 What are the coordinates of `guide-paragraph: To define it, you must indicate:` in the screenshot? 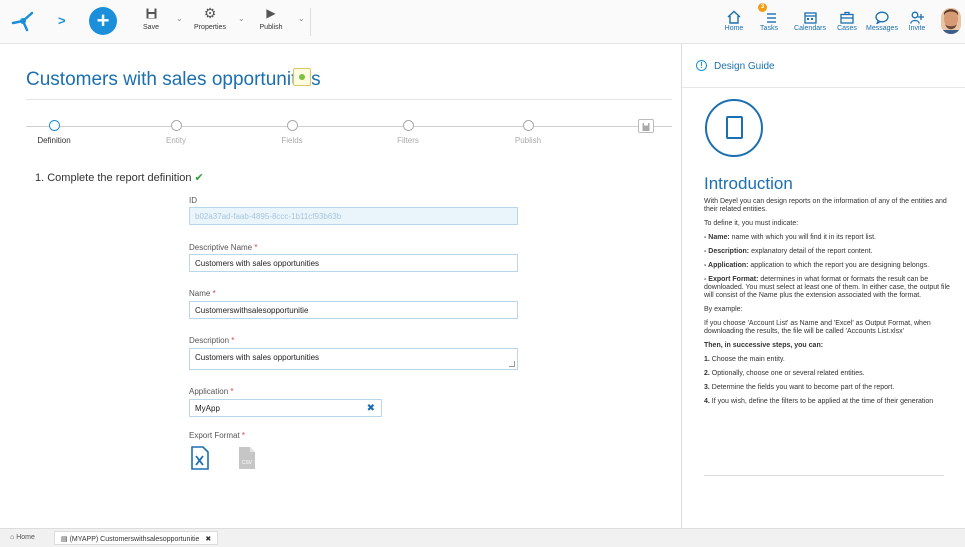 It's located at (751, 223).